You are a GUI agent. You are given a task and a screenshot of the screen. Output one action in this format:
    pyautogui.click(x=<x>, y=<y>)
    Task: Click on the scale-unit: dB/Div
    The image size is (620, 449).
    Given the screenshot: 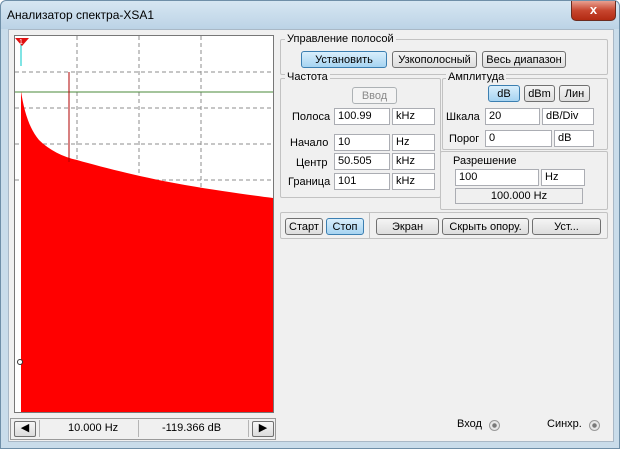 What is the action you would take?
    pyautogui.click(x=568, y=116)
    